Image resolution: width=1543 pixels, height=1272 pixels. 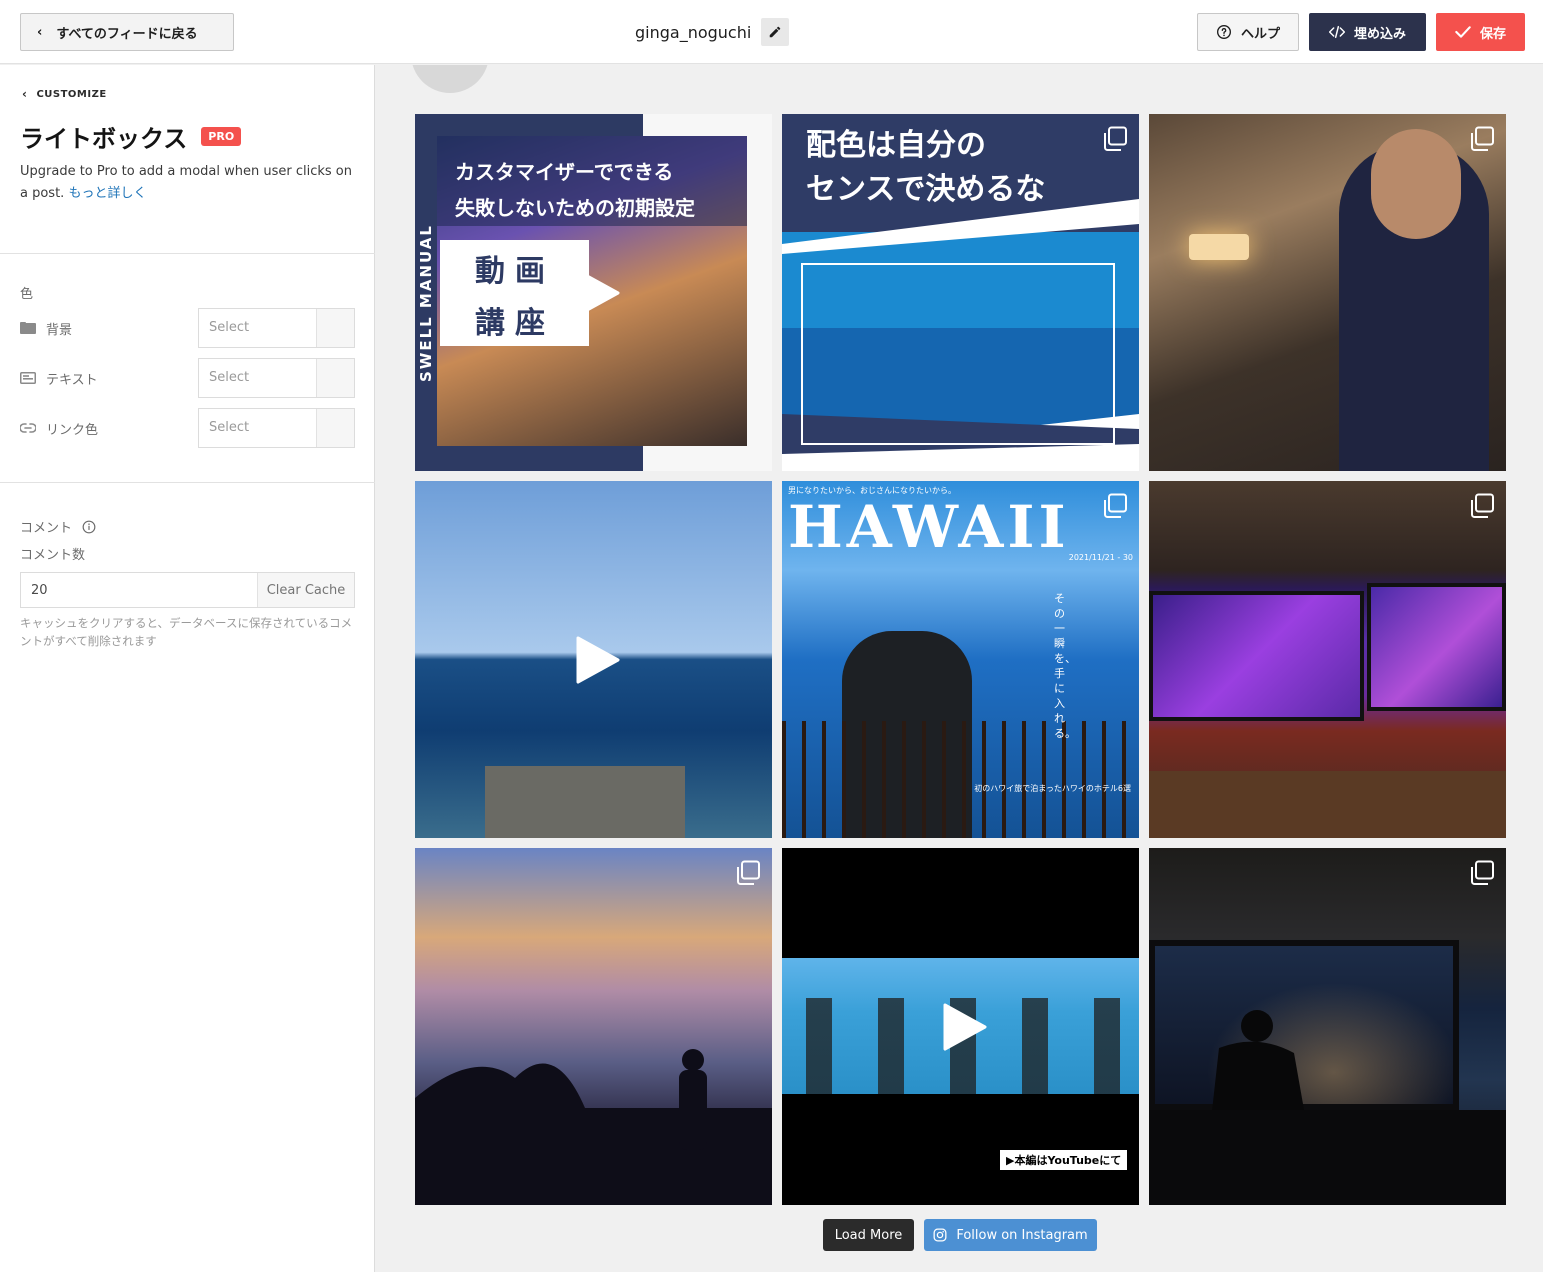 I want to click on color-row-background: 背景 Select, so click(x=187, y=328).